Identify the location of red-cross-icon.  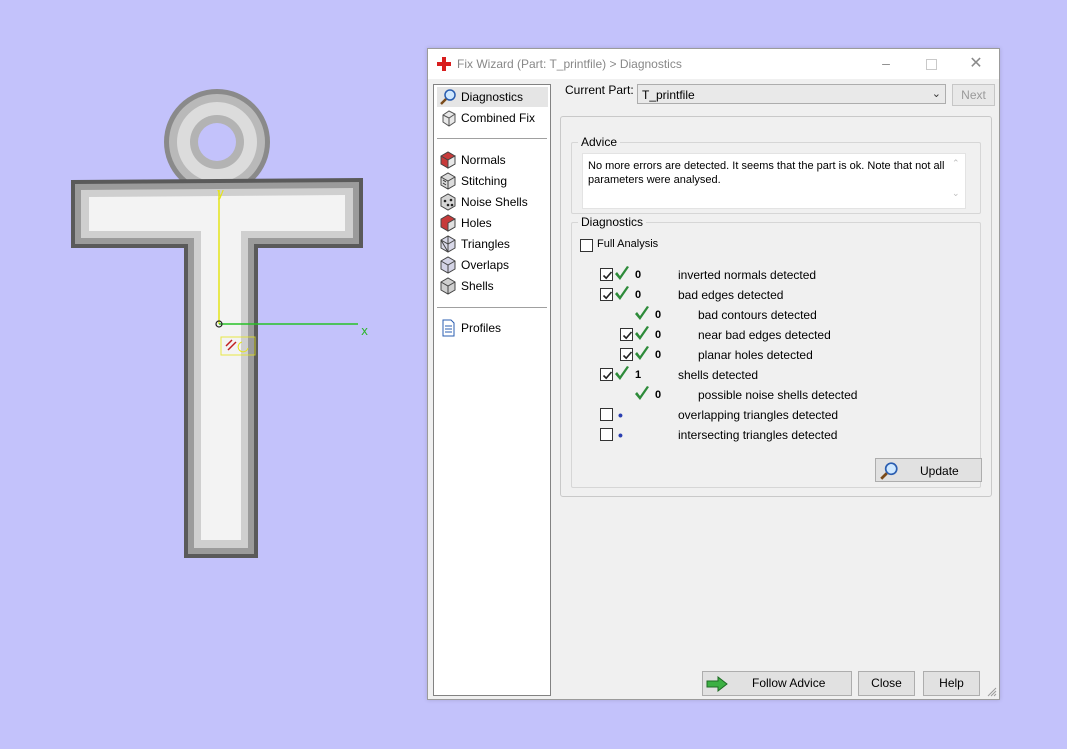
(444, 64).